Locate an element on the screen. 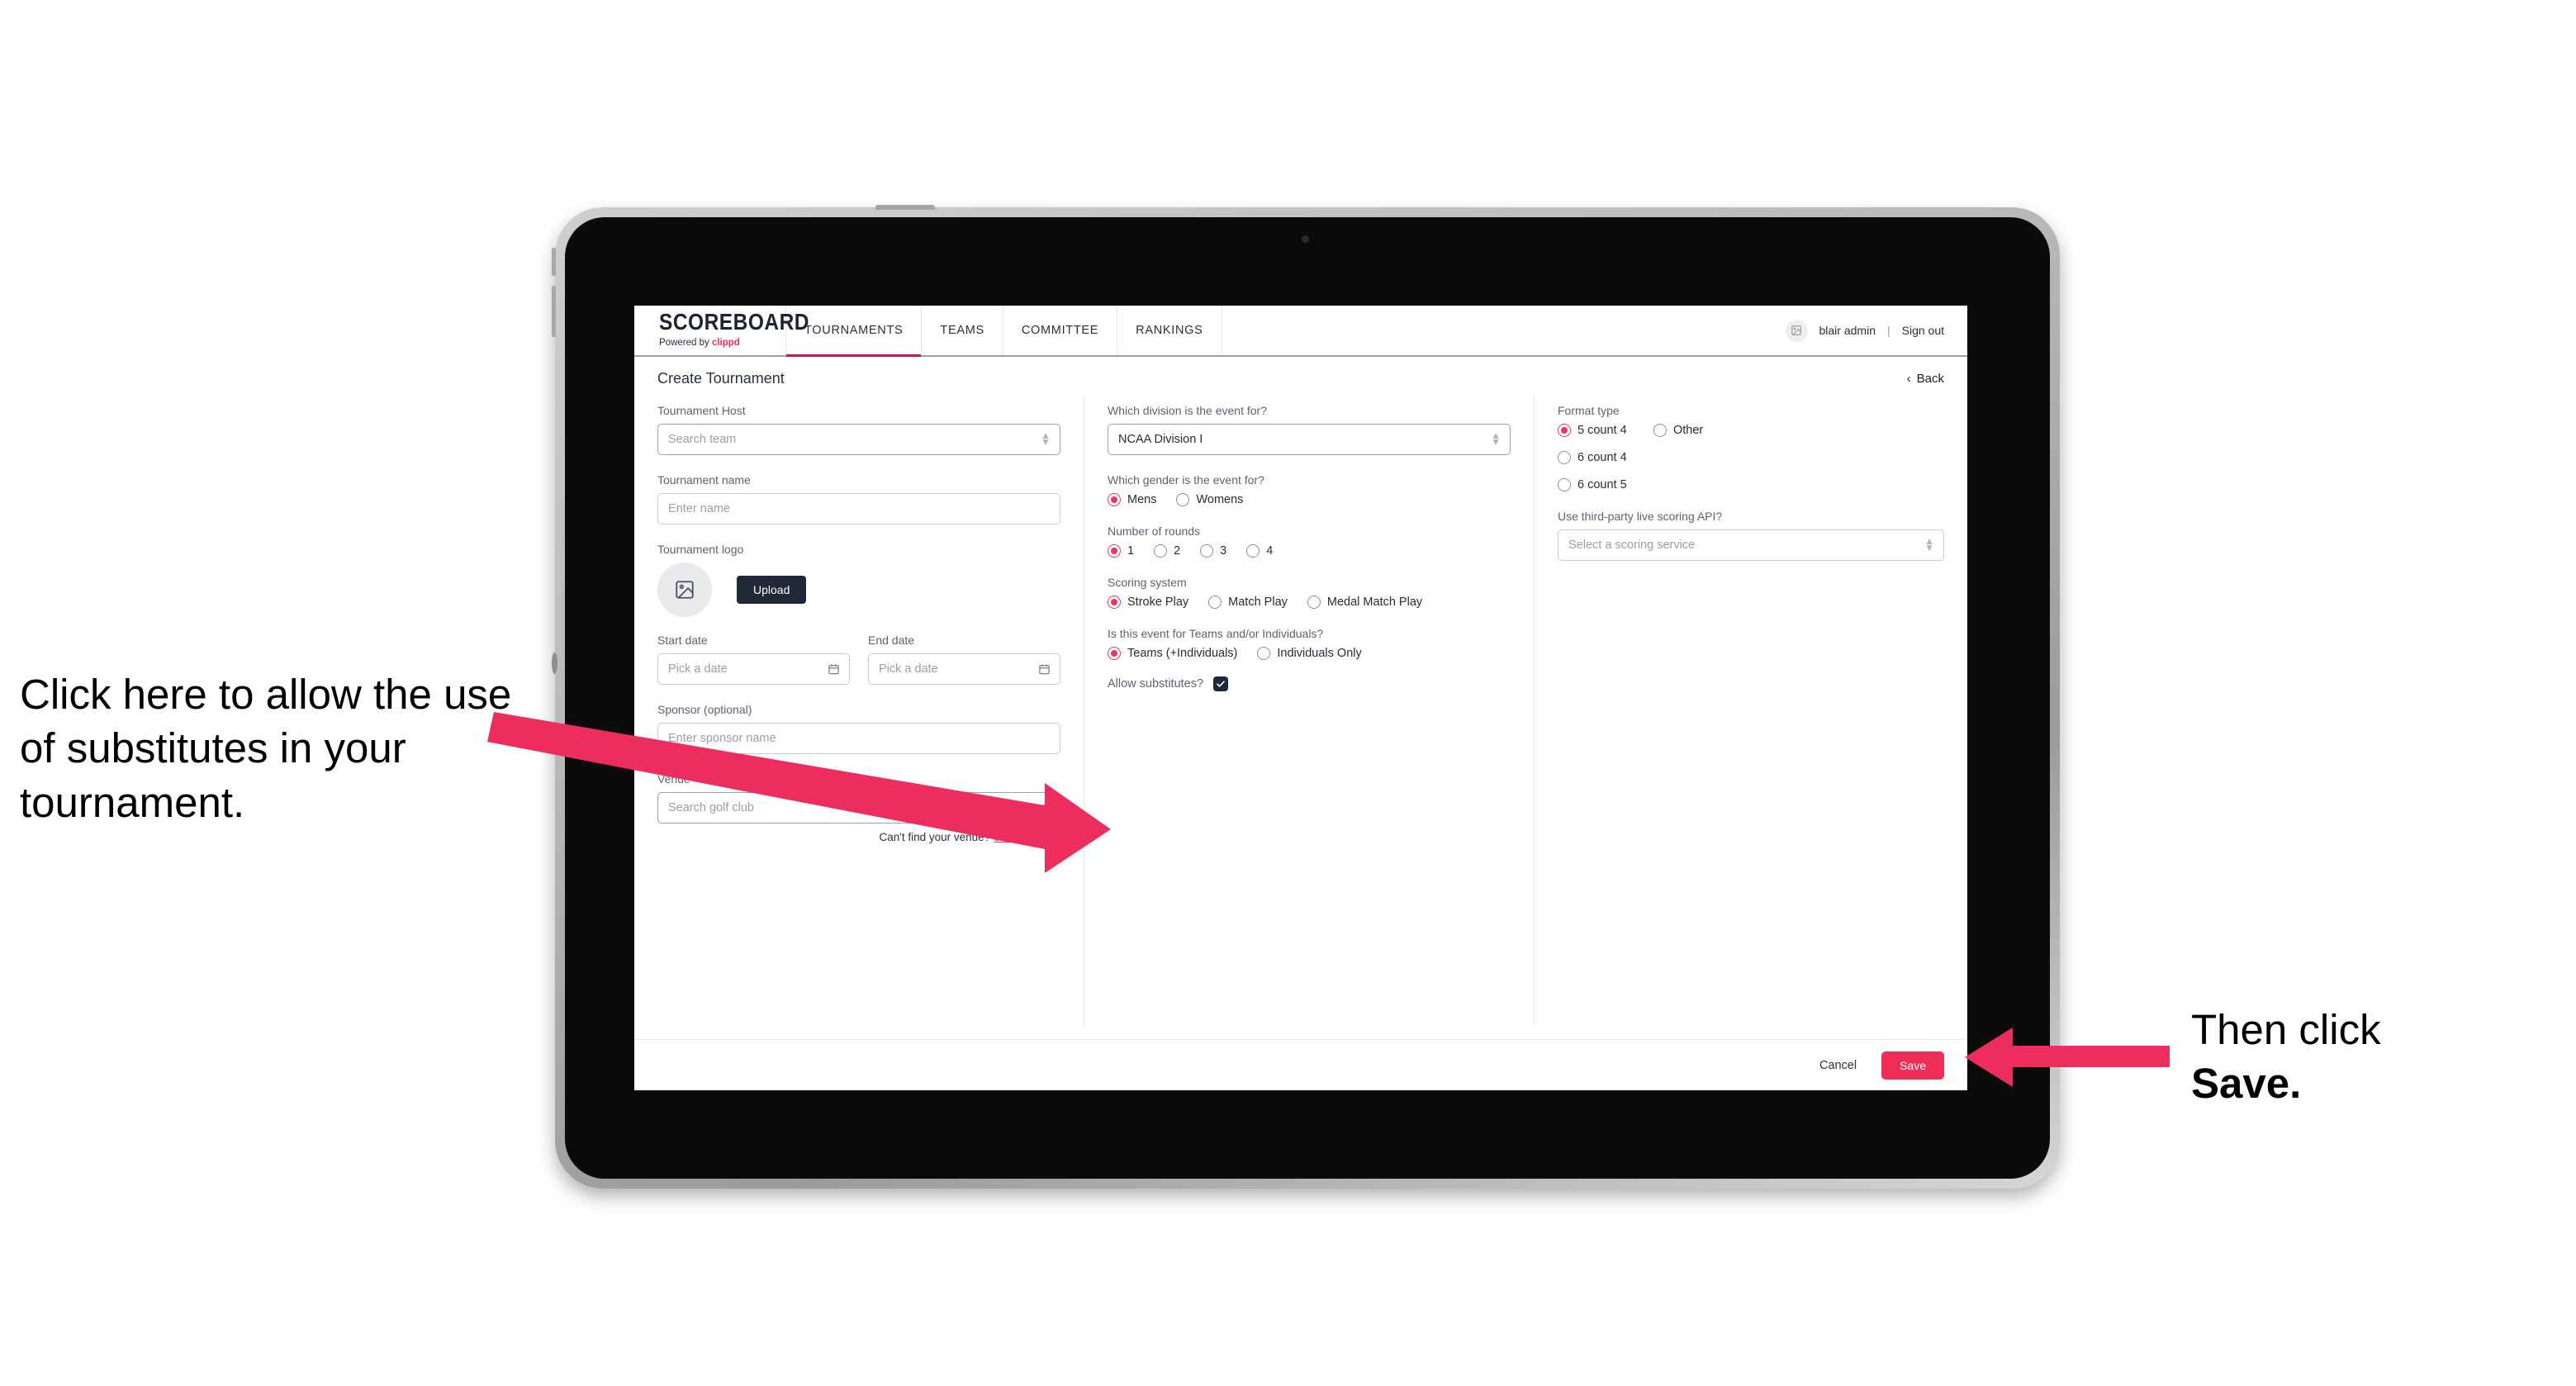  radio-rounds-1: 1 is located at coordinates (1121, 551).